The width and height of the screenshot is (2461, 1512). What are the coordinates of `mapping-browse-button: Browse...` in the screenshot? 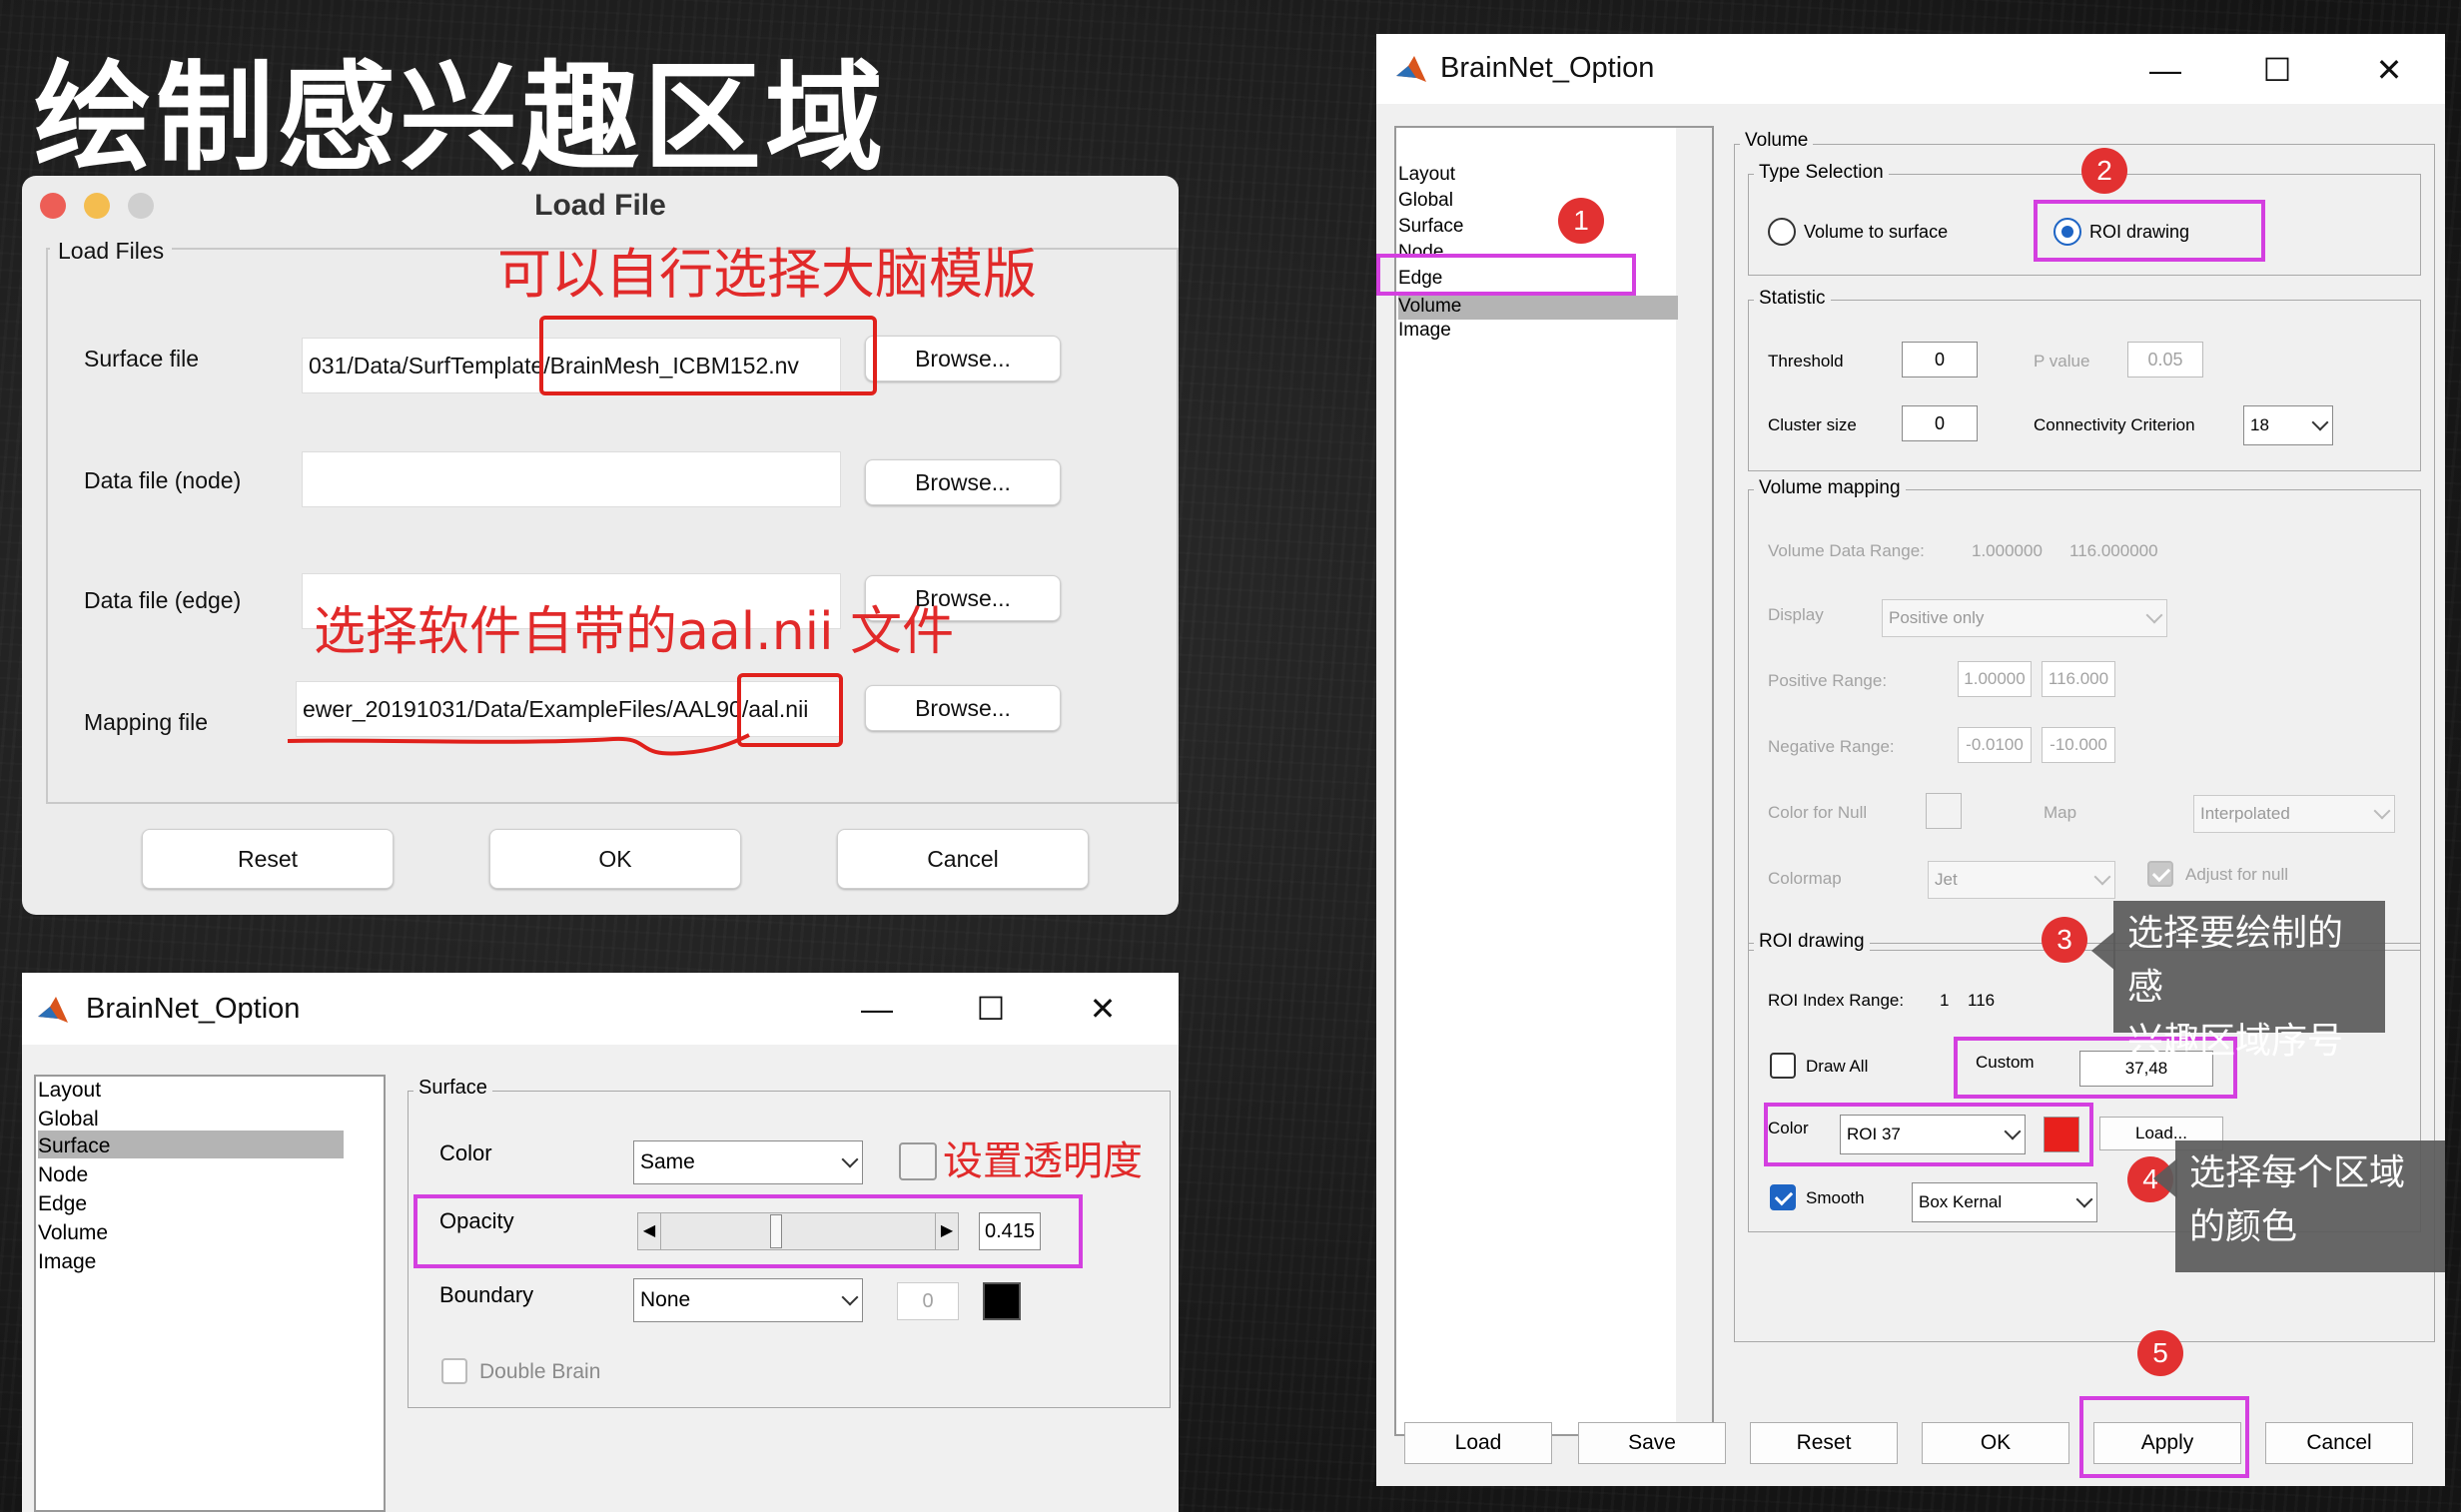 It's located at (963, 708).